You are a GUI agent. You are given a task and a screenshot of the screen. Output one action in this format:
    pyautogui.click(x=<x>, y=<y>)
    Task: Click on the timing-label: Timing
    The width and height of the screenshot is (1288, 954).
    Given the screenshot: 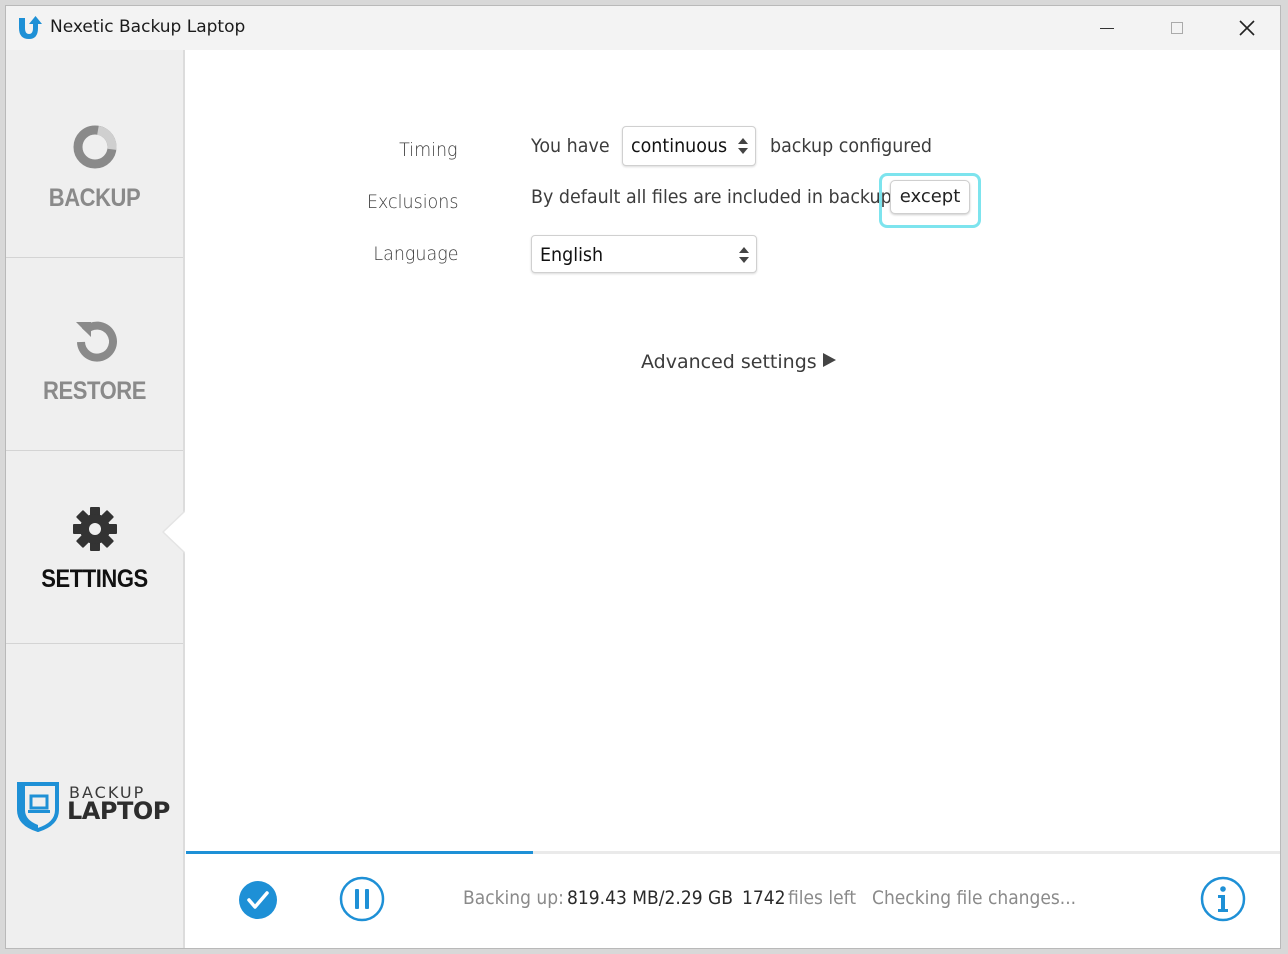 What is the action you would take?
    pyautogui.click(x=428, y=150)
    